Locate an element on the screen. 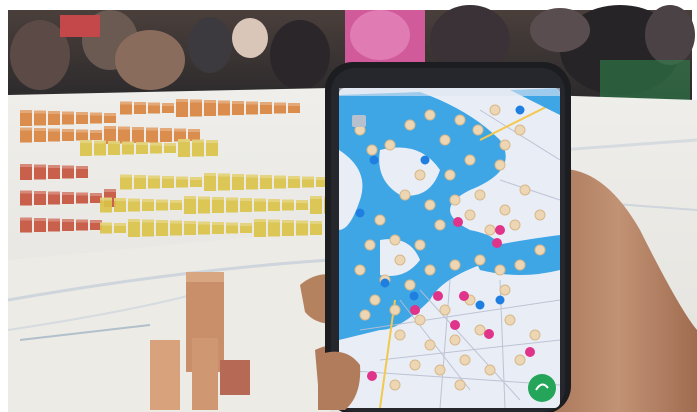  location-button is located at coordinates (542, 388).